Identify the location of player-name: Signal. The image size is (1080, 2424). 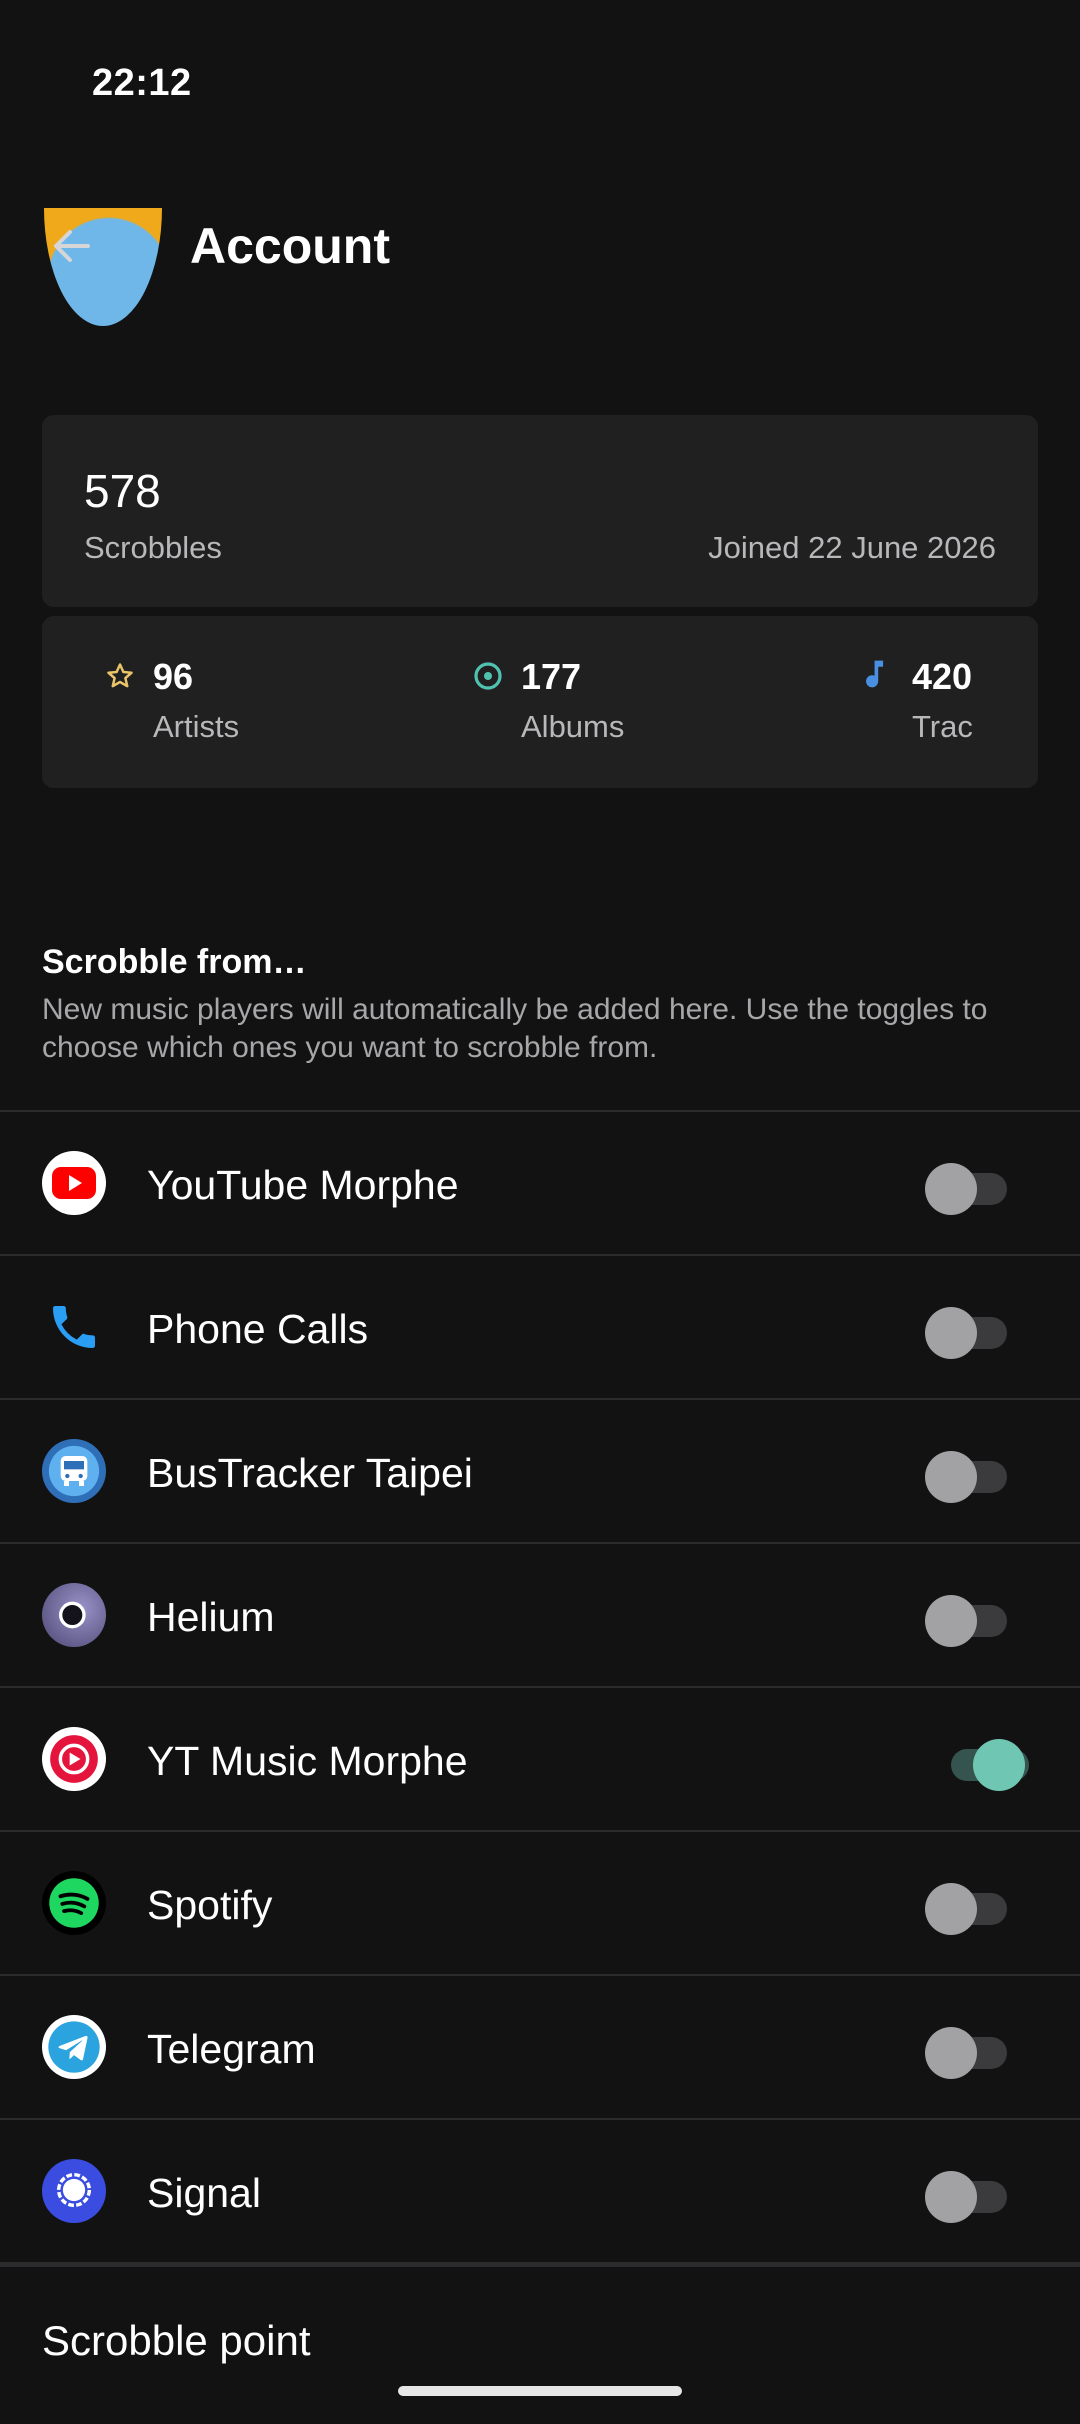
(204, 2193).